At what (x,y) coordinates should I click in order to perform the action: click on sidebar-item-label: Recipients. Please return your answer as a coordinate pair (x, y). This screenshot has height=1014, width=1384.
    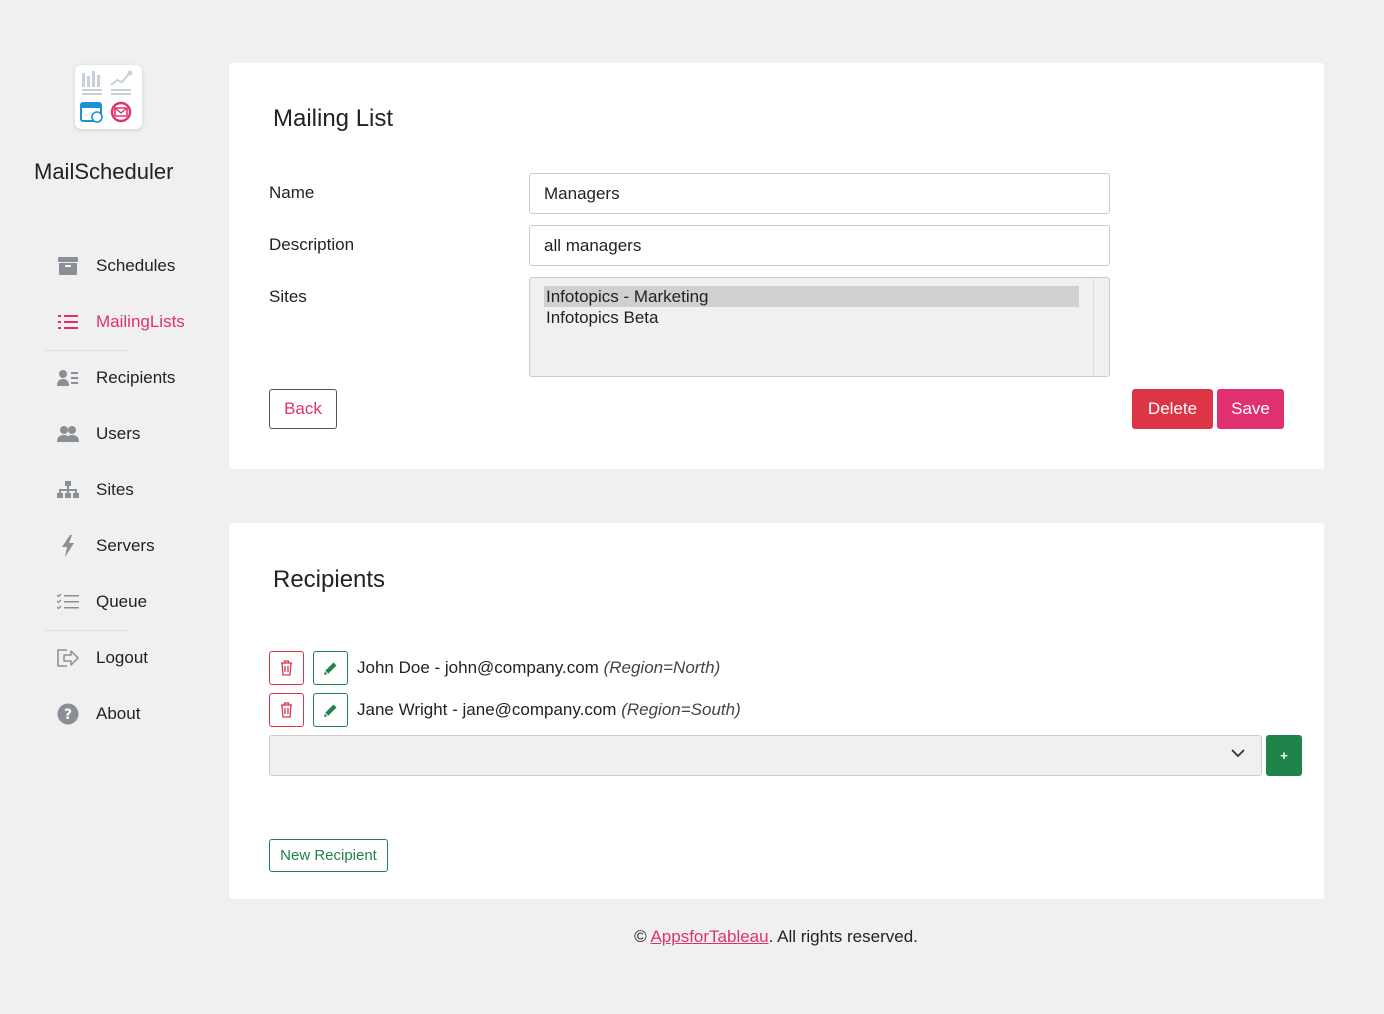
    Looking at the image, I should click on (136, 377).